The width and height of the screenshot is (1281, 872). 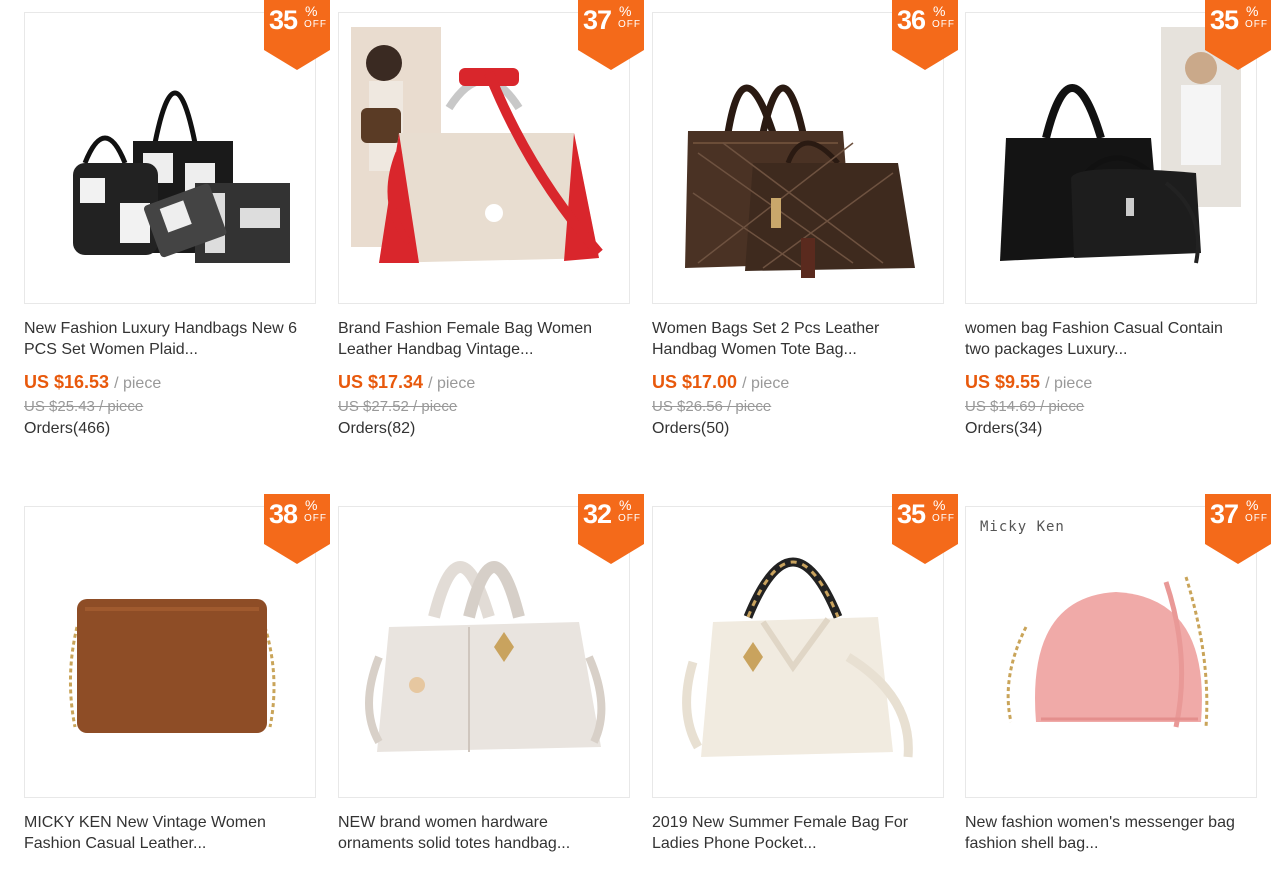 What do you see at coordinates (398, 406) in the screenshot?
I see `original-price: US $27.52 / piece` at bounding box center [398, 406].